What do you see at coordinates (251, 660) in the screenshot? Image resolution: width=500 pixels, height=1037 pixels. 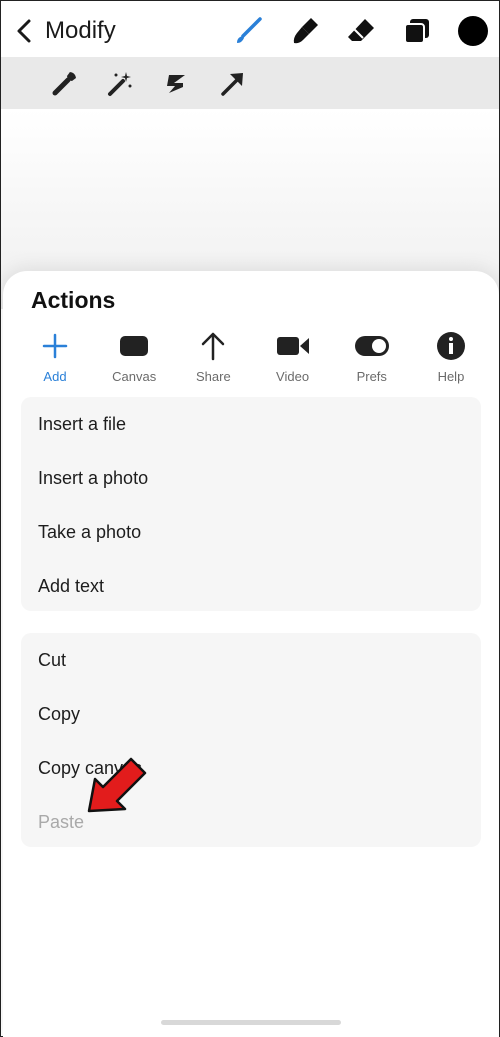 I see `cut-item: Cut` at bounding box center [251, 660].